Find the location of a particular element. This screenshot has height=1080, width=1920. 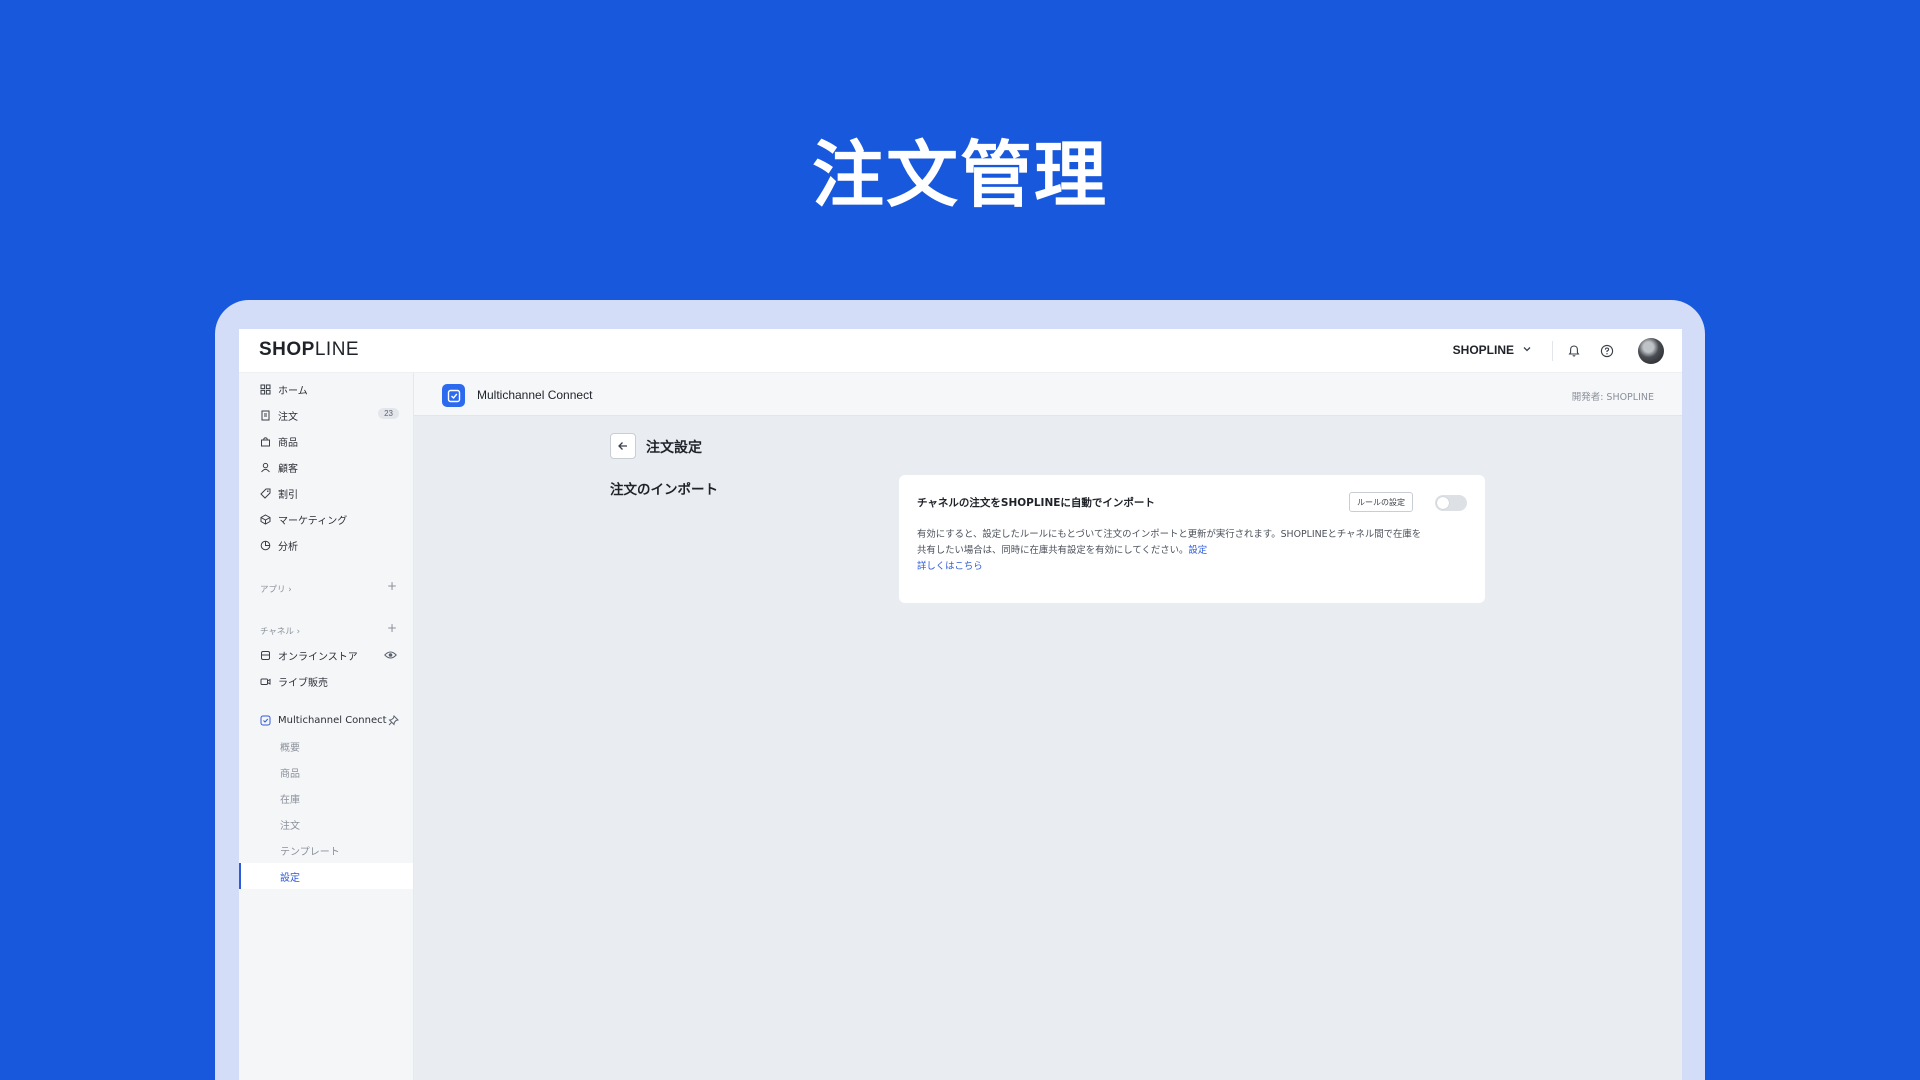

rule-settings-button: ルールの設定 is located at coordinates (1381, 502).